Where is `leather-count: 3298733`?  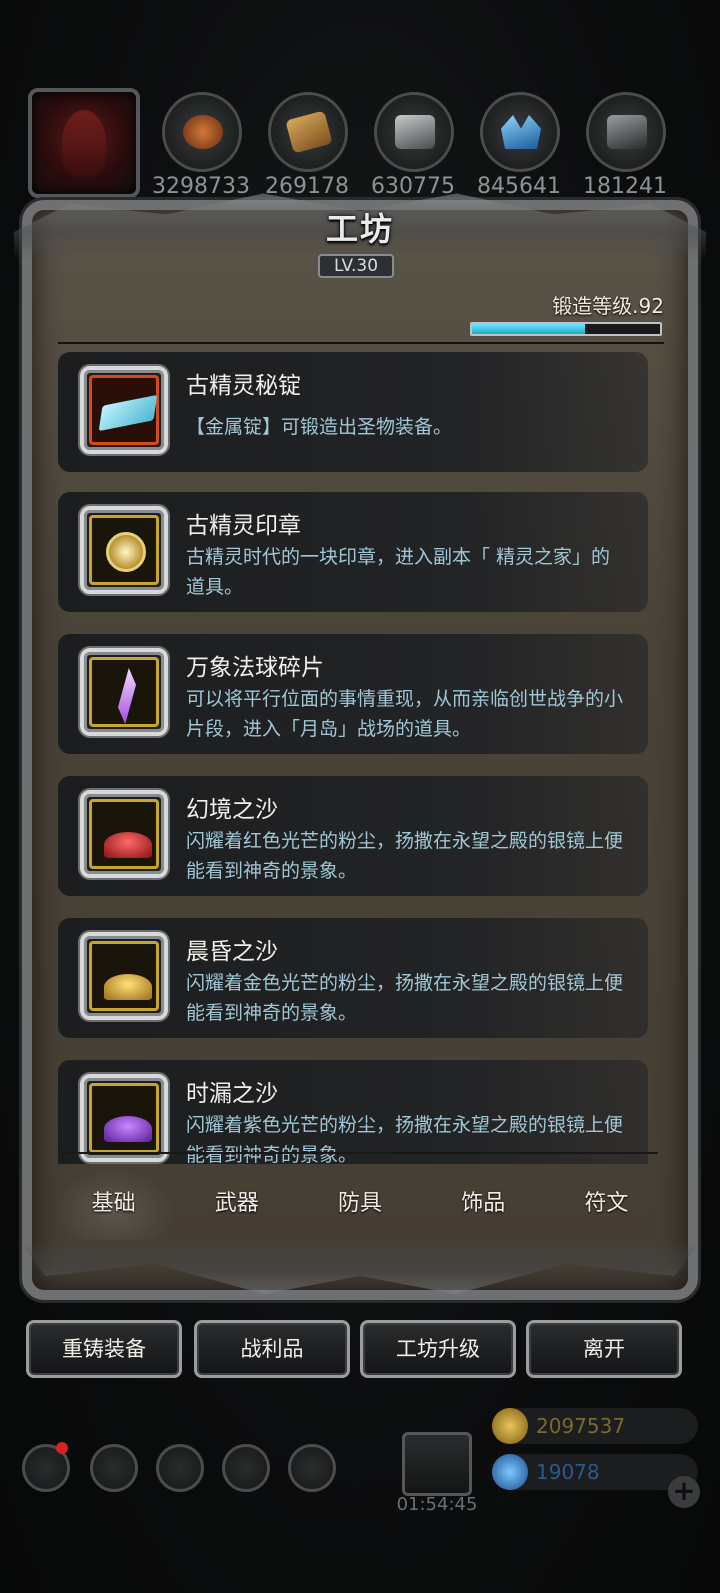 leather-count: 3298733 is located at coordinates (201, 186).